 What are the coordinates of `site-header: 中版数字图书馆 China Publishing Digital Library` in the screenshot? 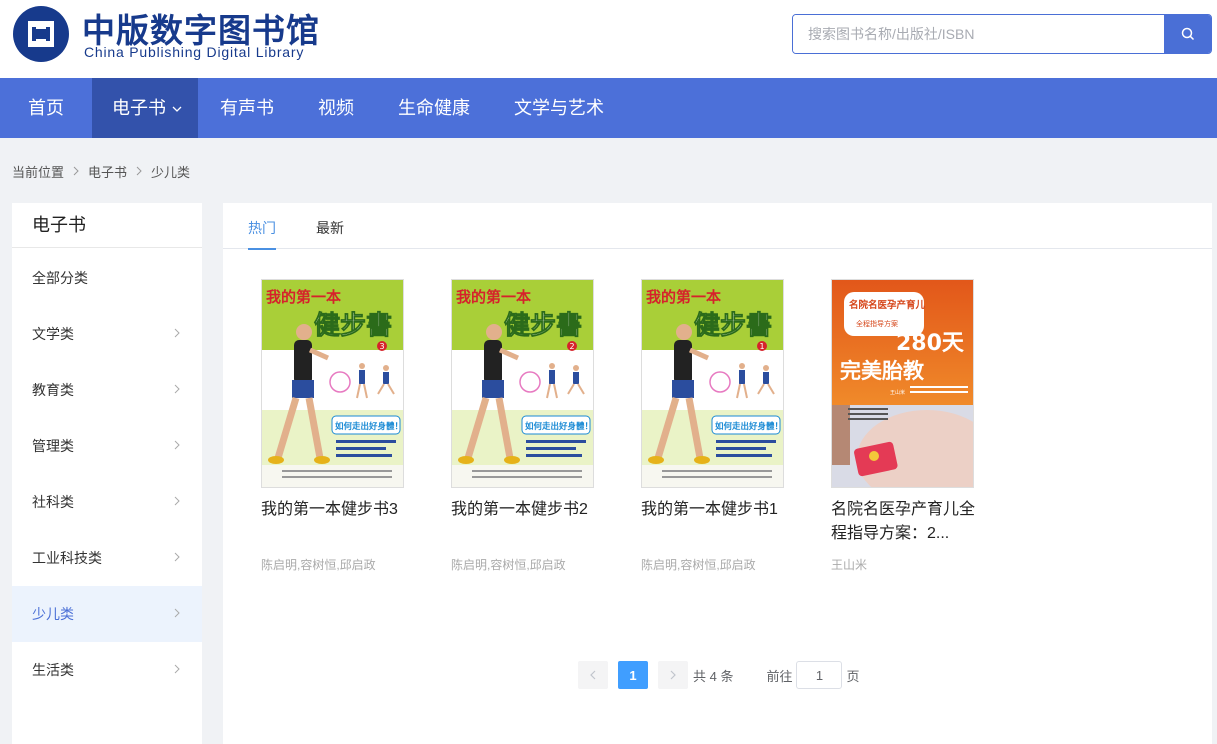 It's located at (608, 39).